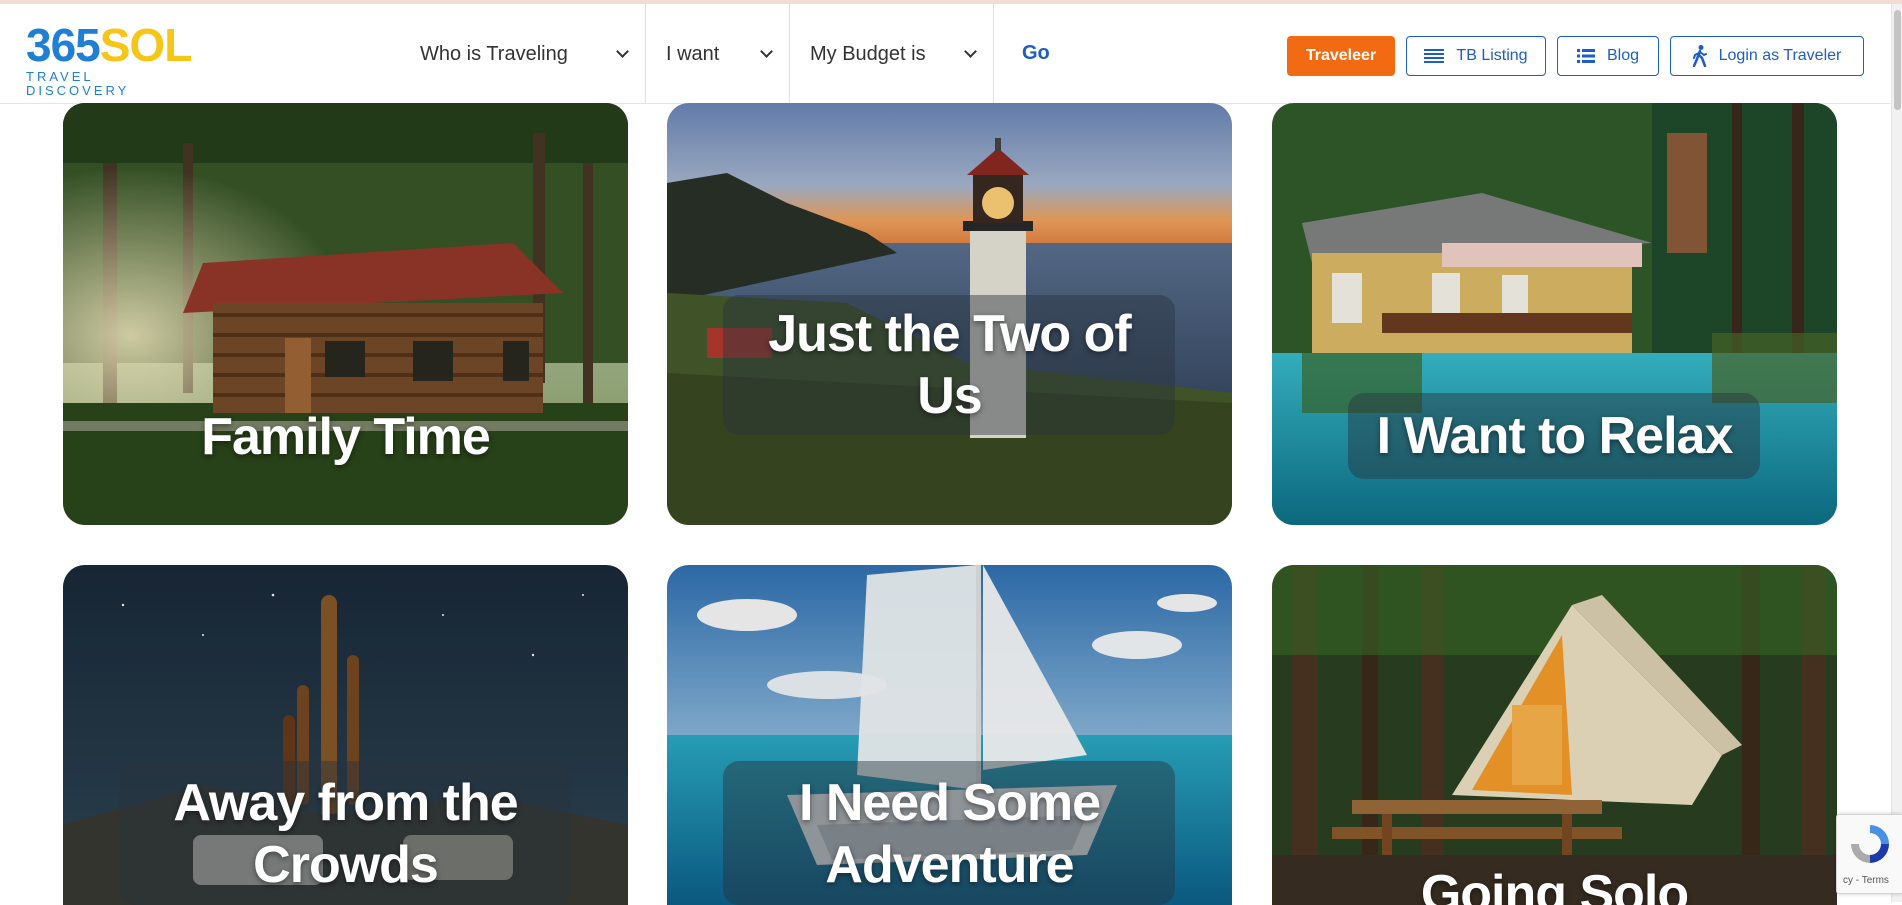  I want to click on blog-button: Blog, so click(1608, 56).